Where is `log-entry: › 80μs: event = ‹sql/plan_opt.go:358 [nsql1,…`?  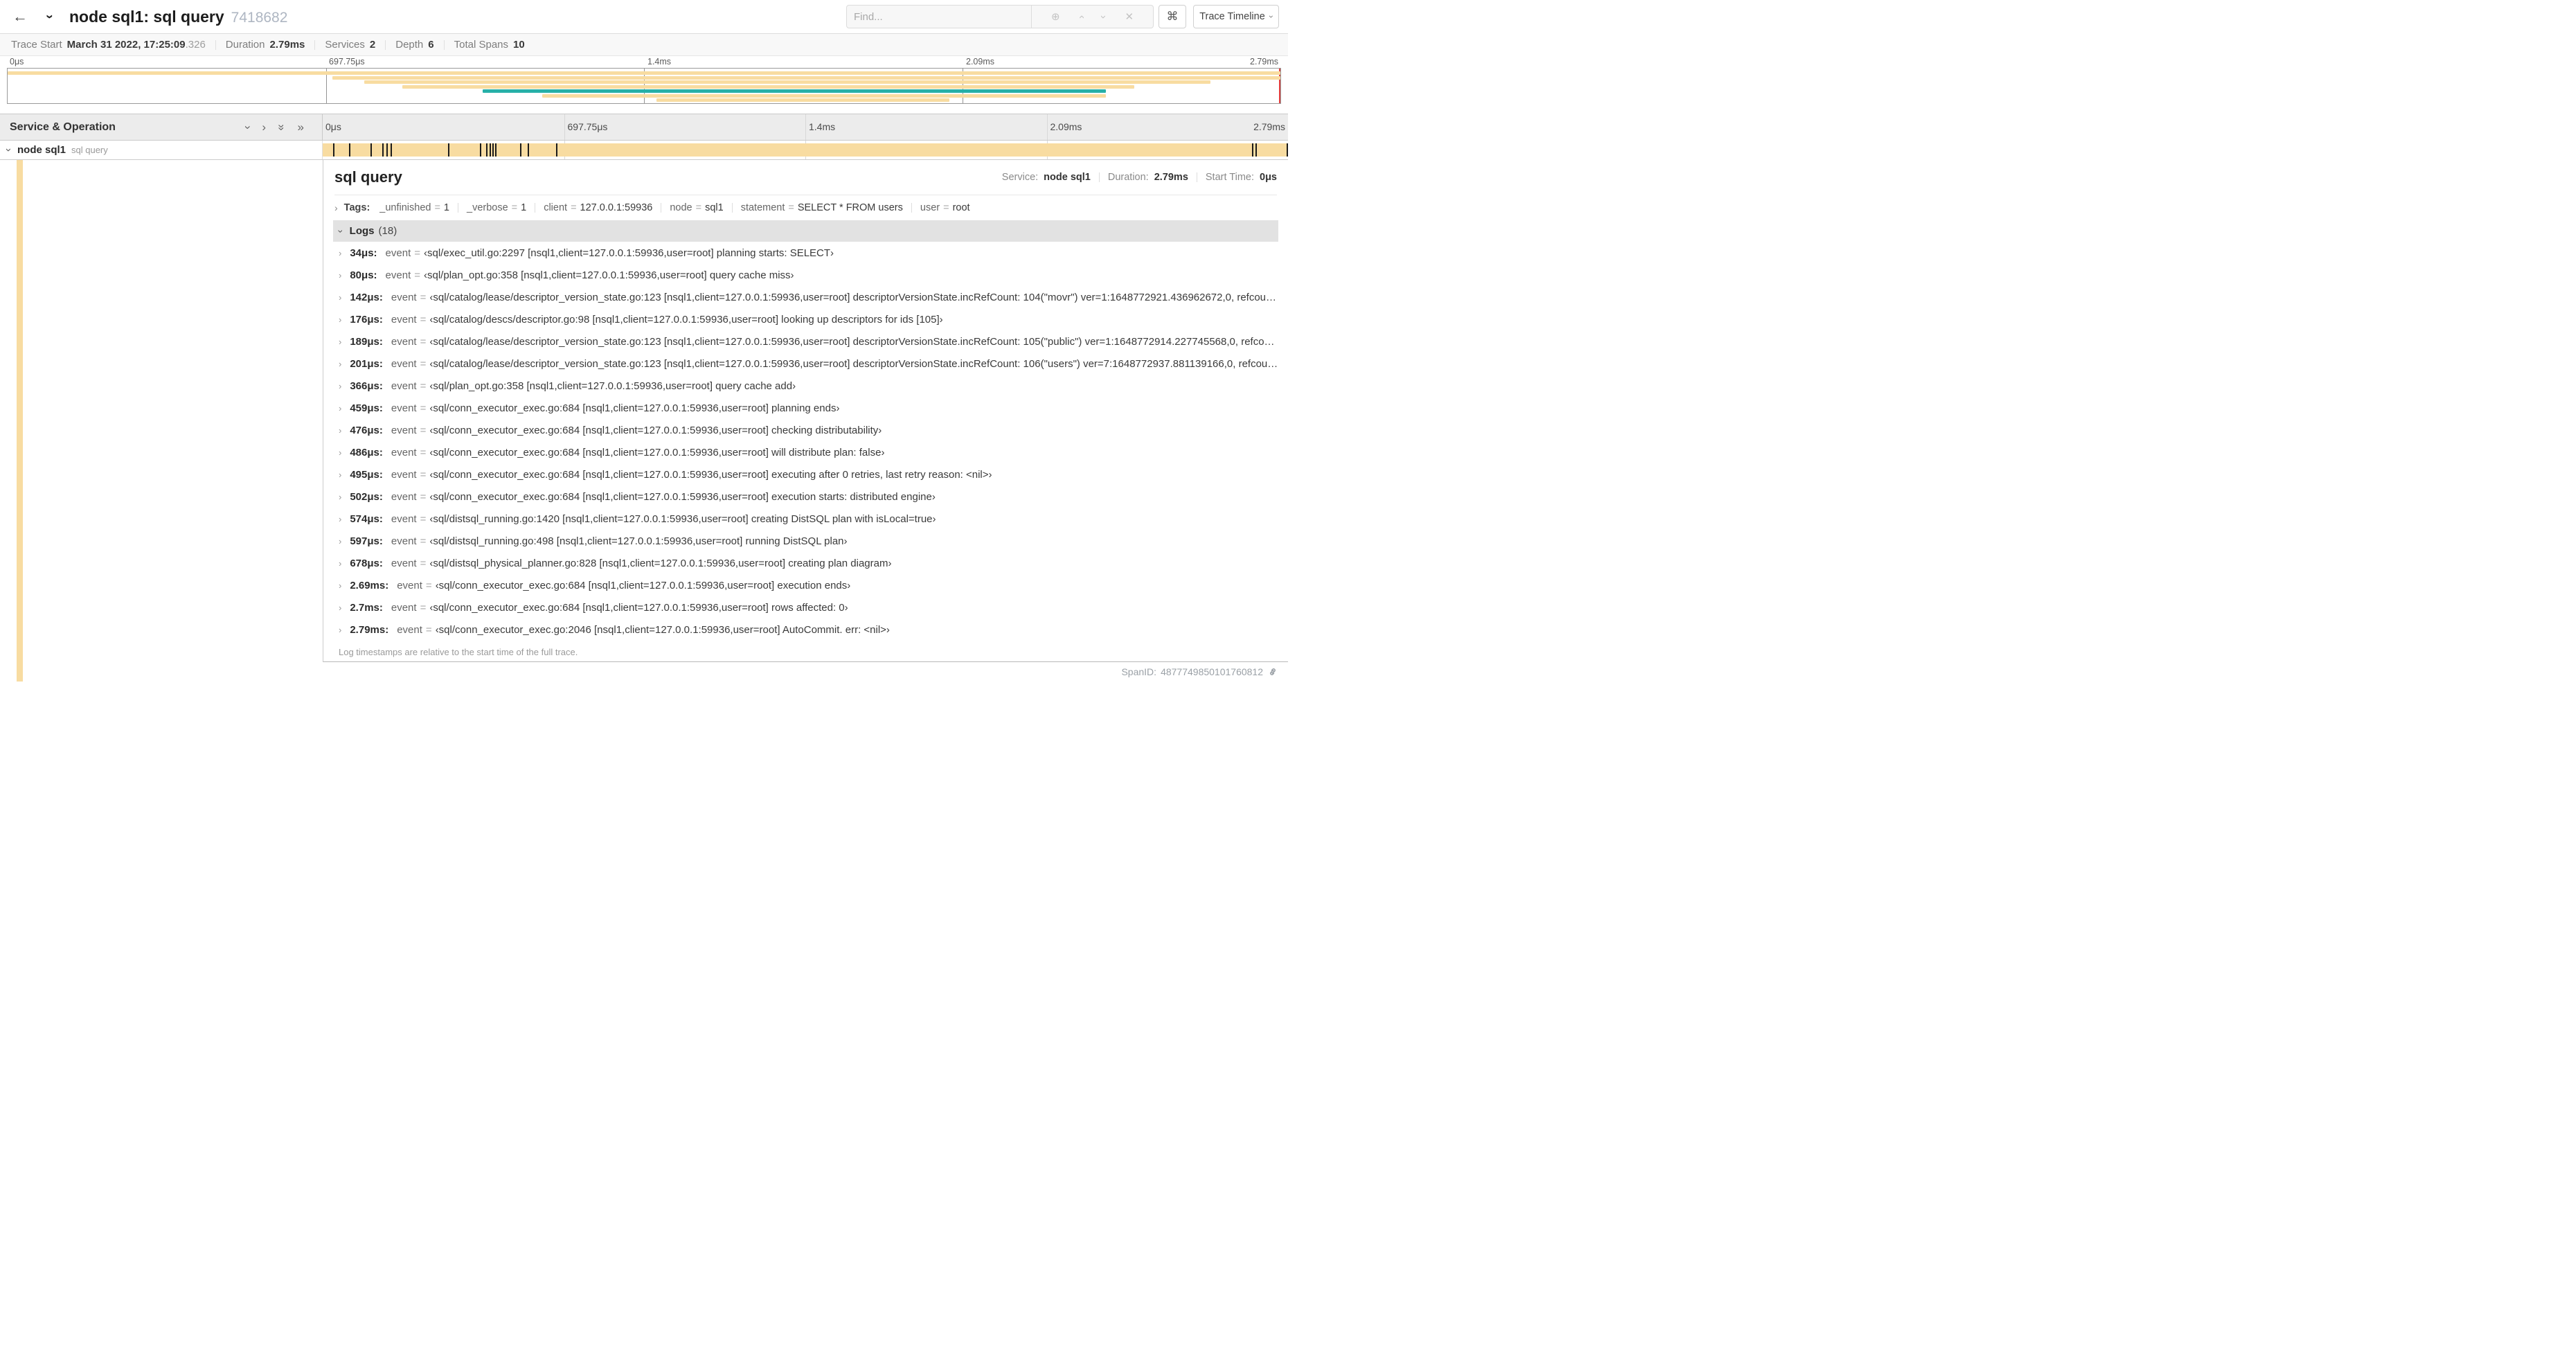
log-entry: › 80μs: event = ‹sql/plan_opt.go:358 [nsql1,… is located at coordinates (806, 275).